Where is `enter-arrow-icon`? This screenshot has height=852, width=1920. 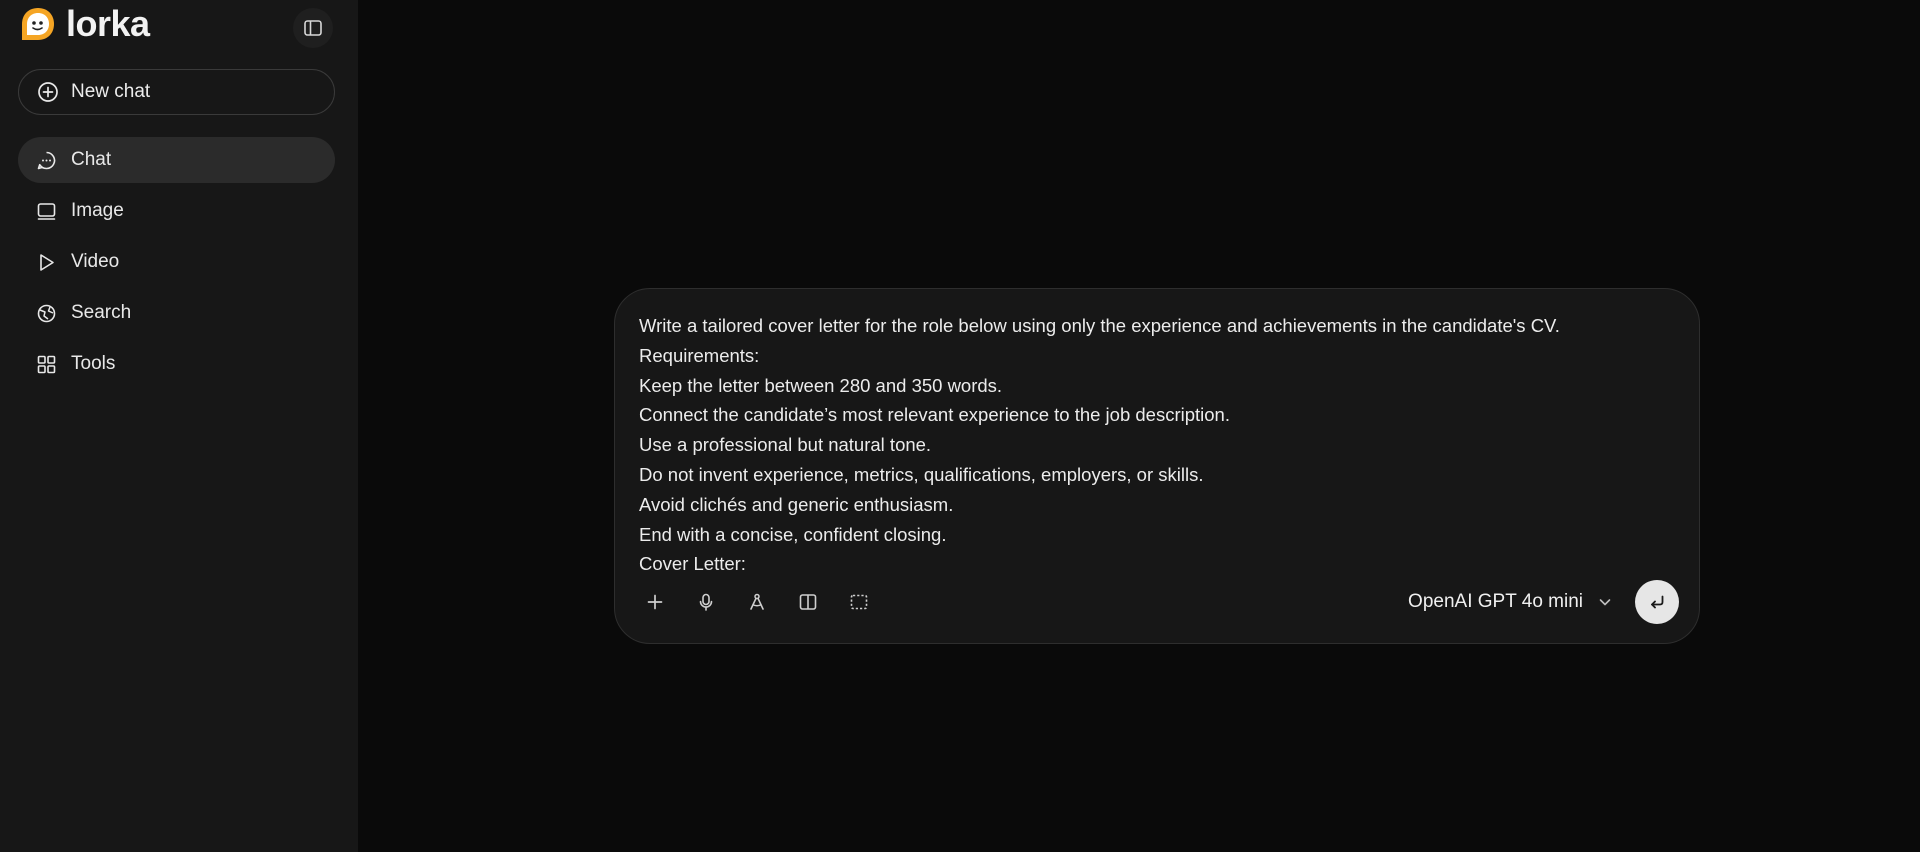 enter-arrow-icon is located at coordinates (1657, 602).